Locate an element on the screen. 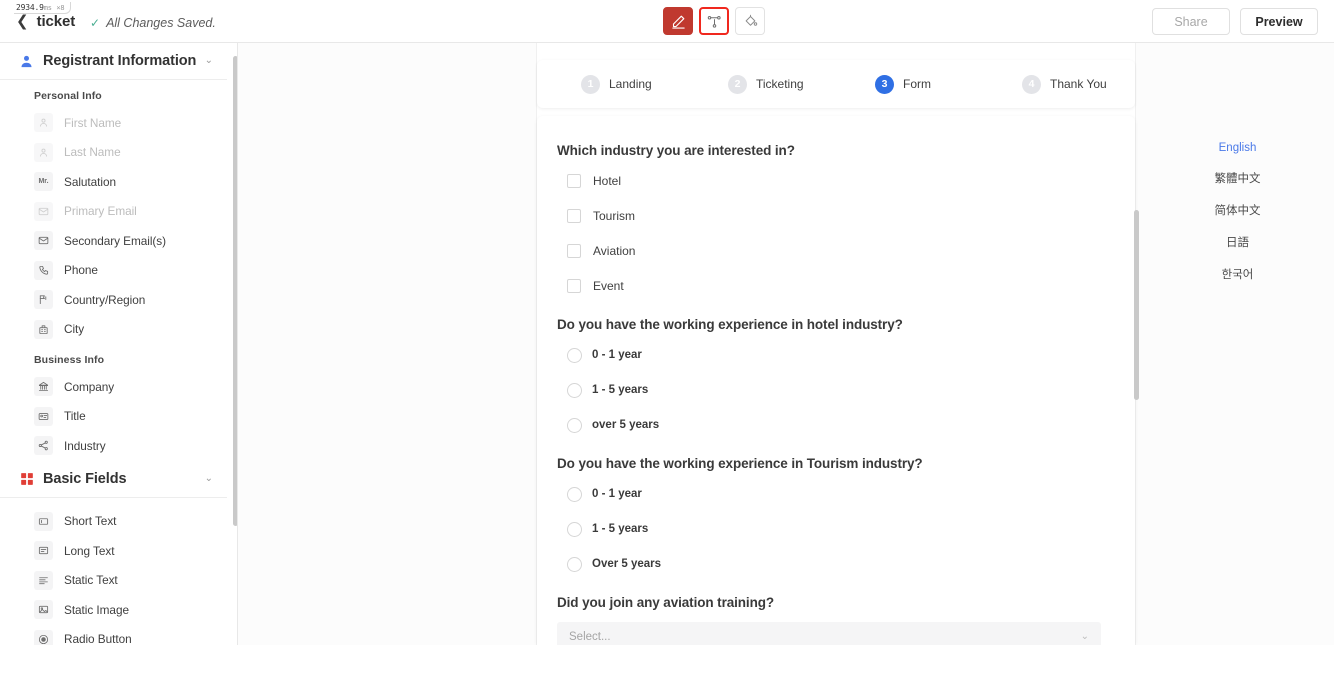 This screenshot has height=686, width=1334. step-label: Landing is located at coordinates (630, 84).